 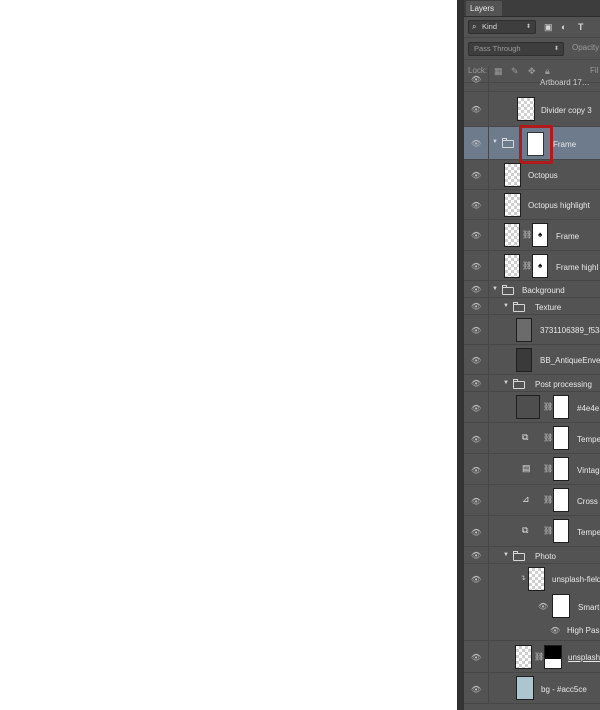 I want to click on layer-row: 👁︎ ⛓︎ unsplash, so click(x=532, y=657).